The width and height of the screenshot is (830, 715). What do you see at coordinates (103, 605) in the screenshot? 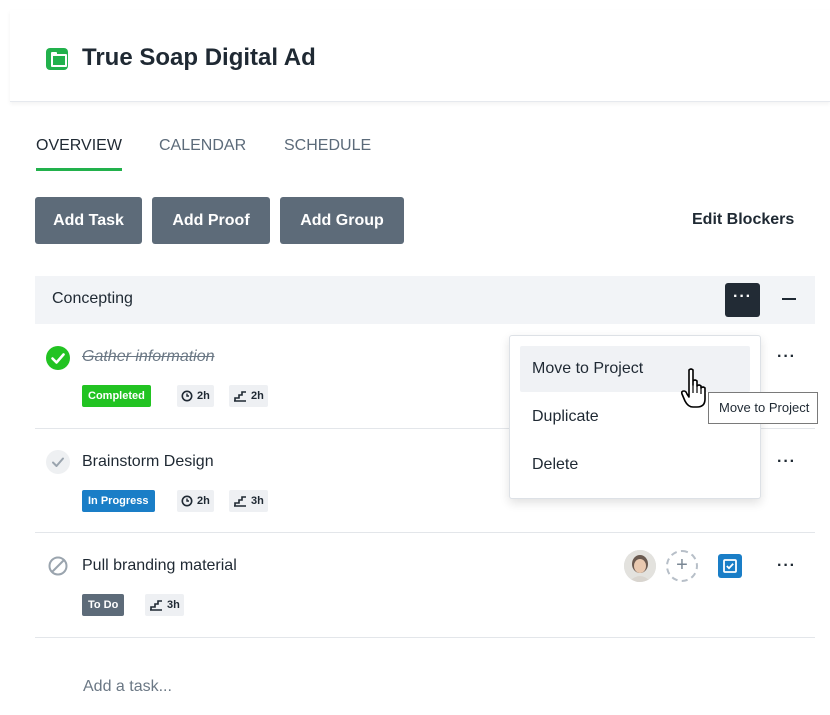
I see `status-badge: To Do` at bounding box center [103, 605].